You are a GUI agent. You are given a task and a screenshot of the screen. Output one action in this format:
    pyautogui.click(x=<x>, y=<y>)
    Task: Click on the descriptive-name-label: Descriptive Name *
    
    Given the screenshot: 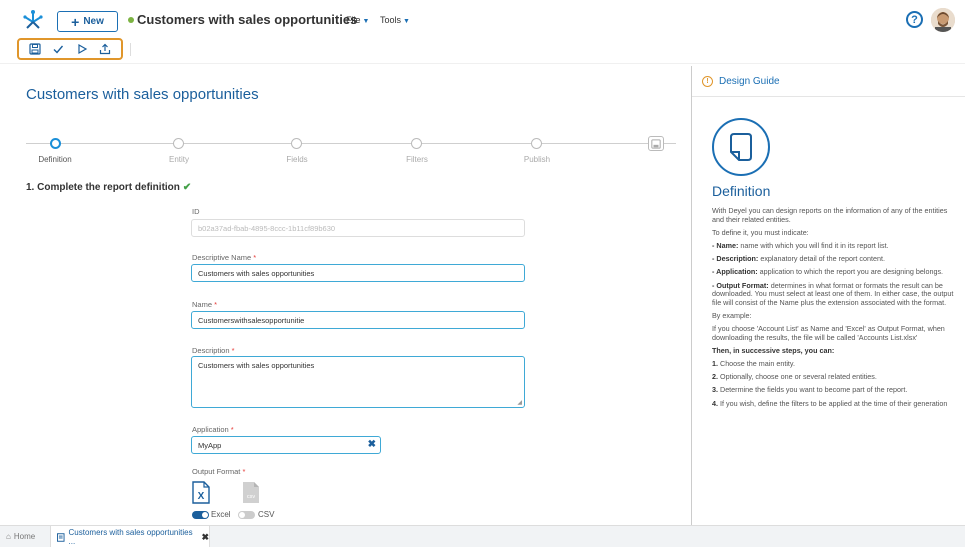 What is the action you would take?
    pyautogui.click(x=224, y=257)
    